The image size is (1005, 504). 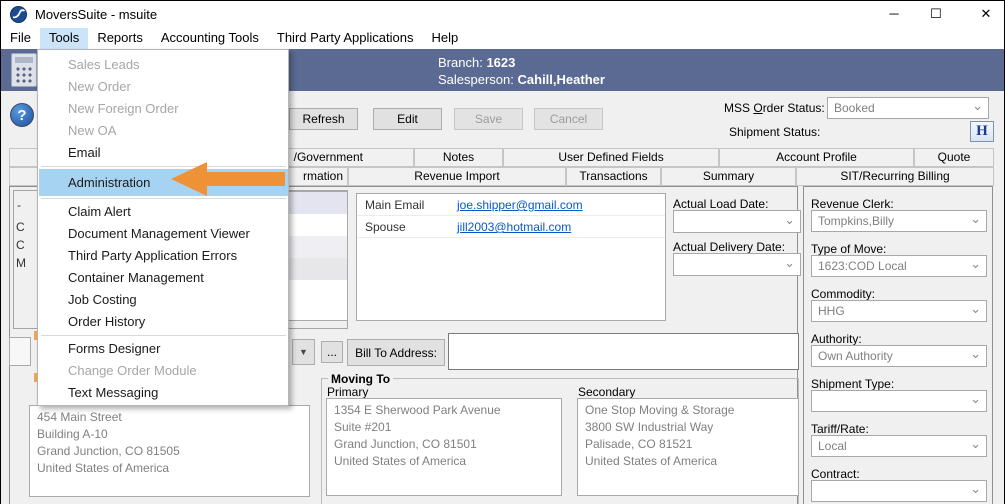 What do you see at coordinates (775, 132) in the screenshot?
I see `shipment-status-label: Shipment Status:` at bounding box center [775, 132].